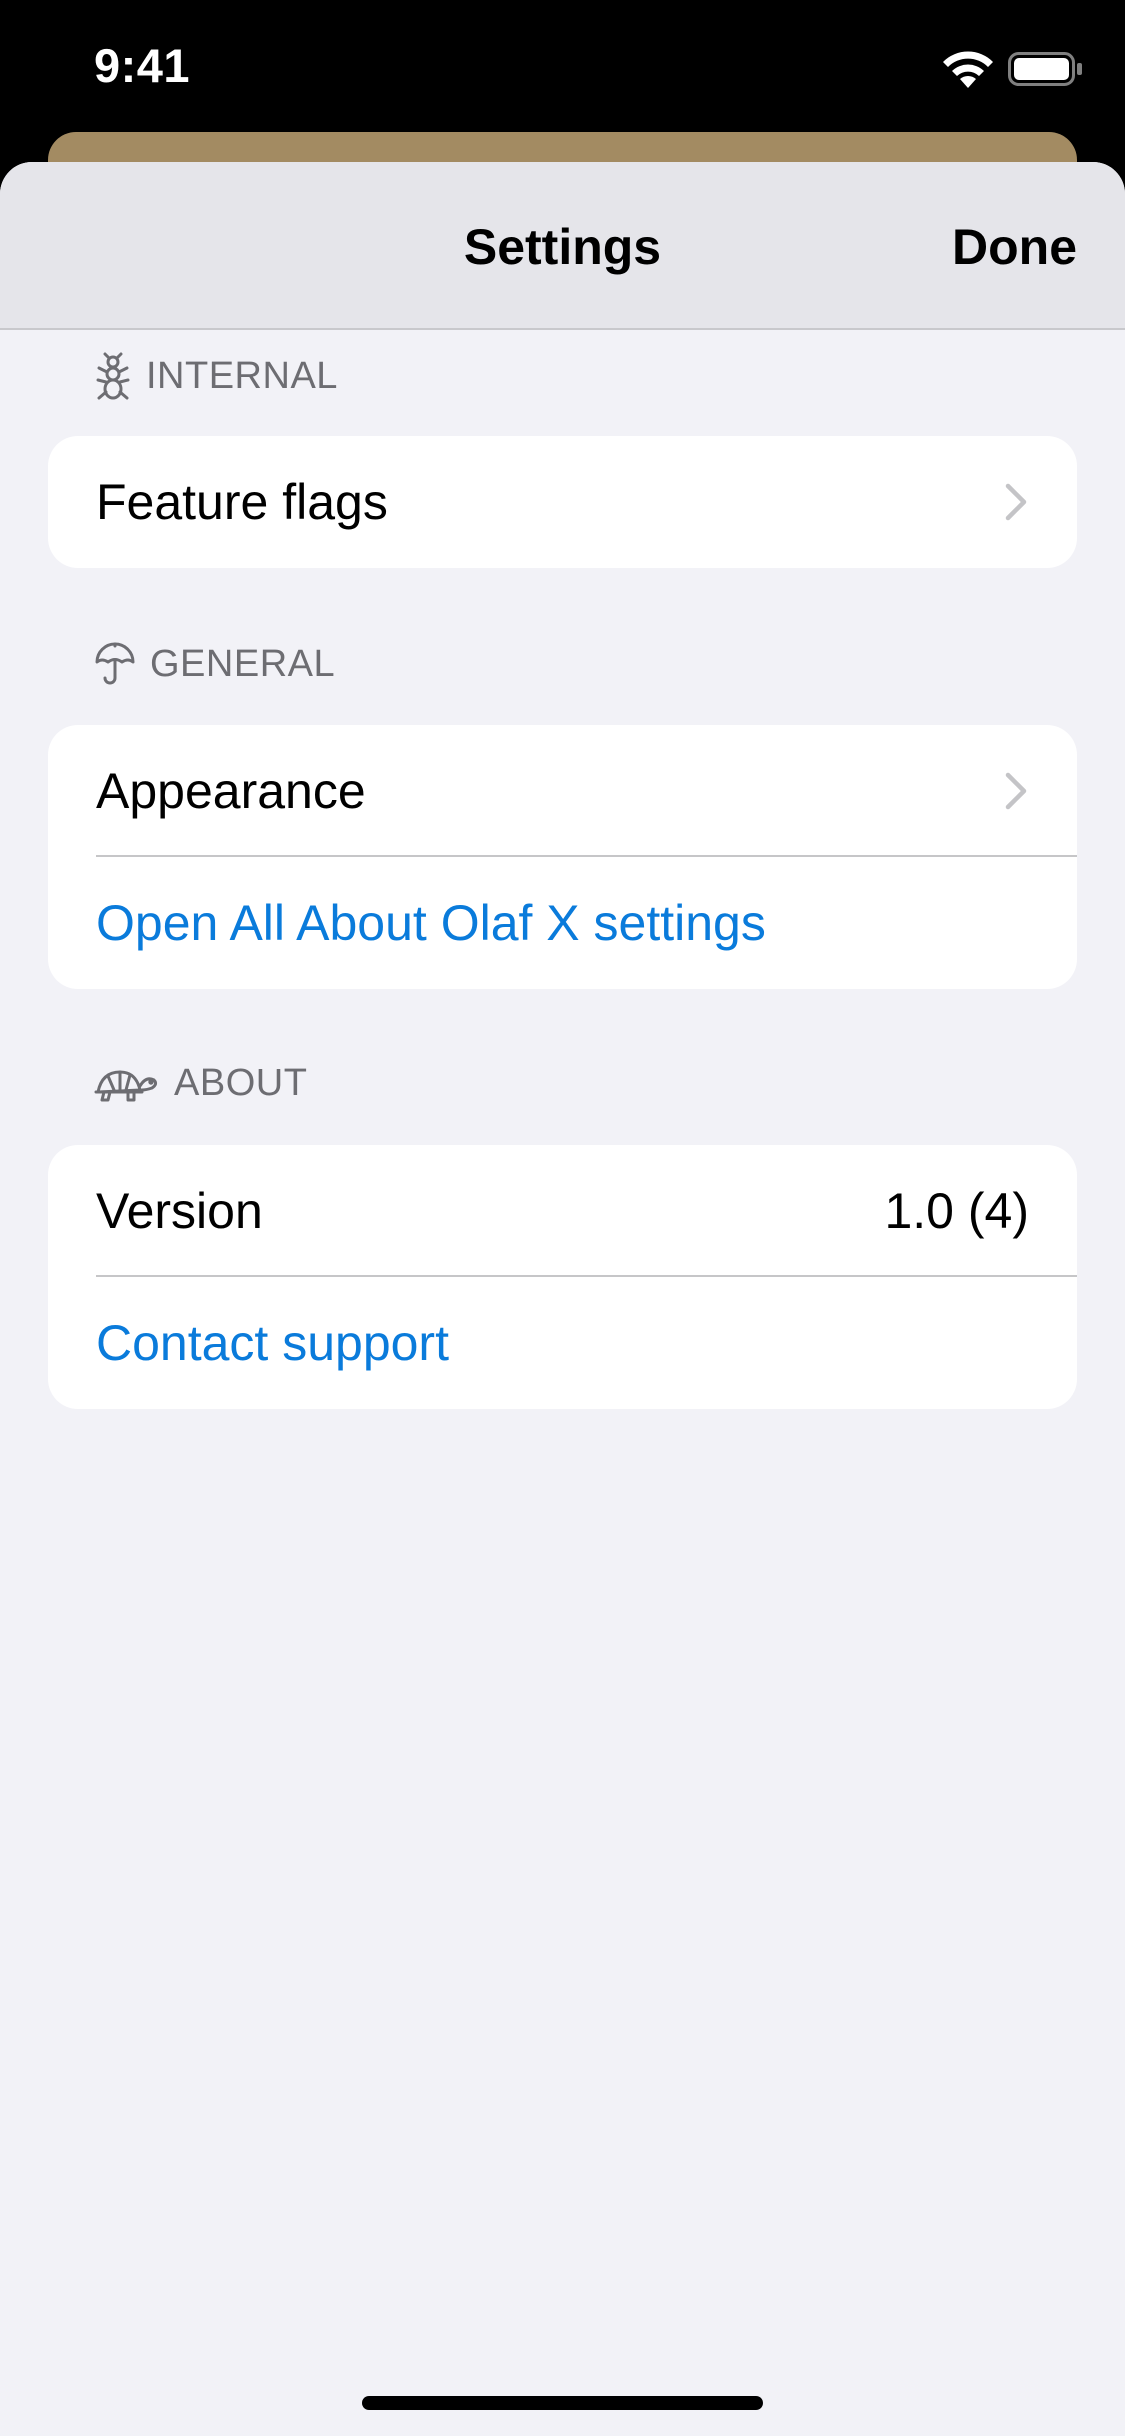 The height and width of the screenshot is (2436, 1125). What do you see at coordinates (115, 663) in the screenshot?
I see `umbrella-icon` at bounding box center [115, 663].